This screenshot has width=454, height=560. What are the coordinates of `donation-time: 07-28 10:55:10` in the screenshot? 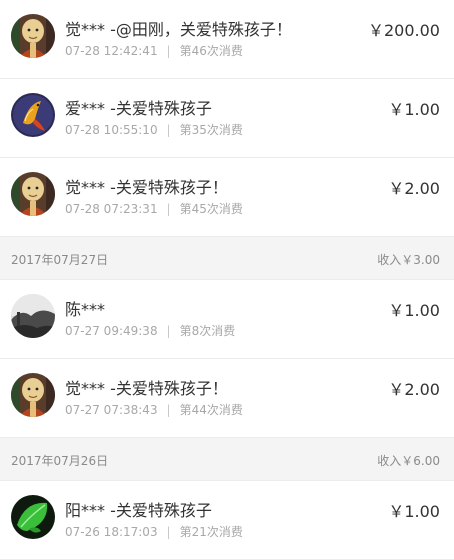 It's located at (111, 130).